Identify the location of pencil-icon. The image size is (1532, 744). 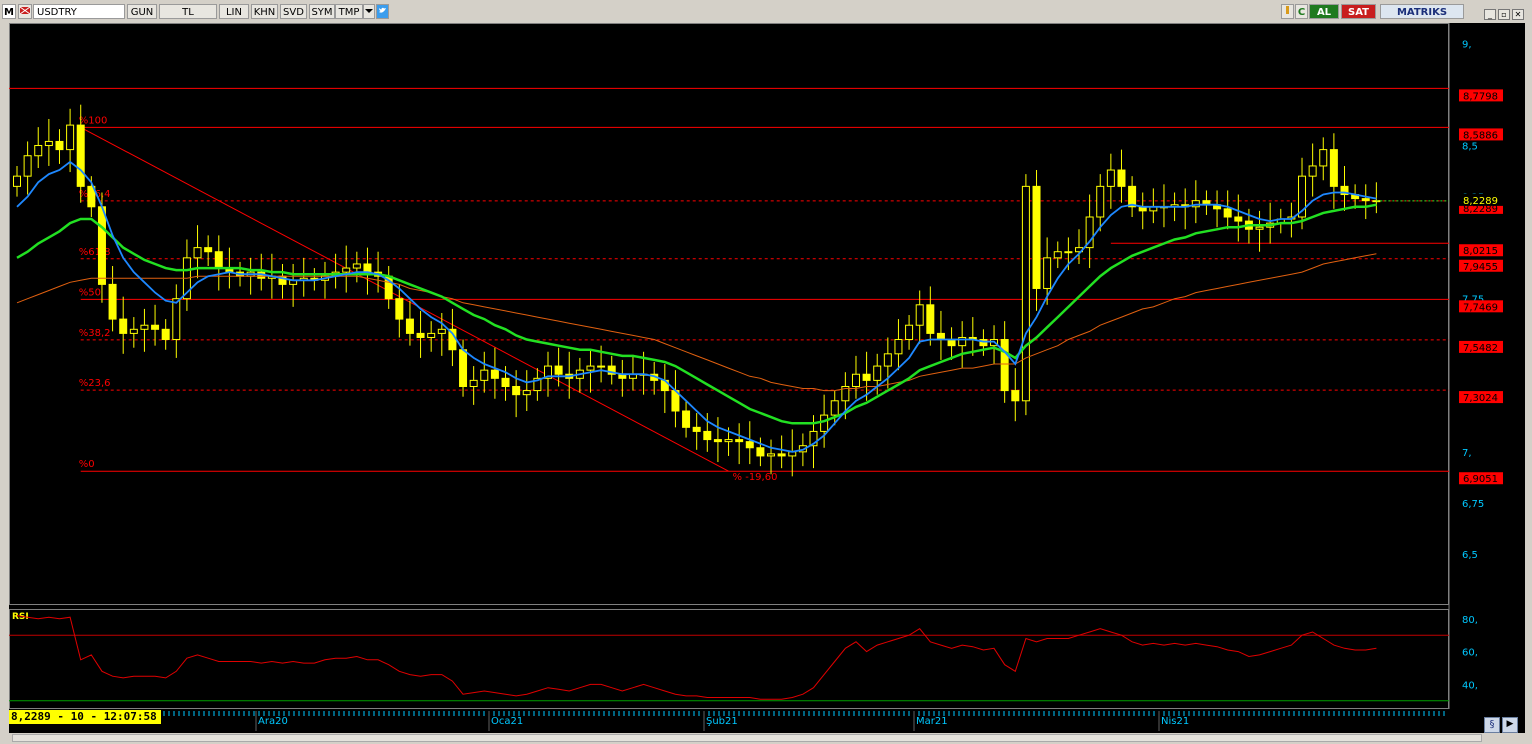
(1287, 11).